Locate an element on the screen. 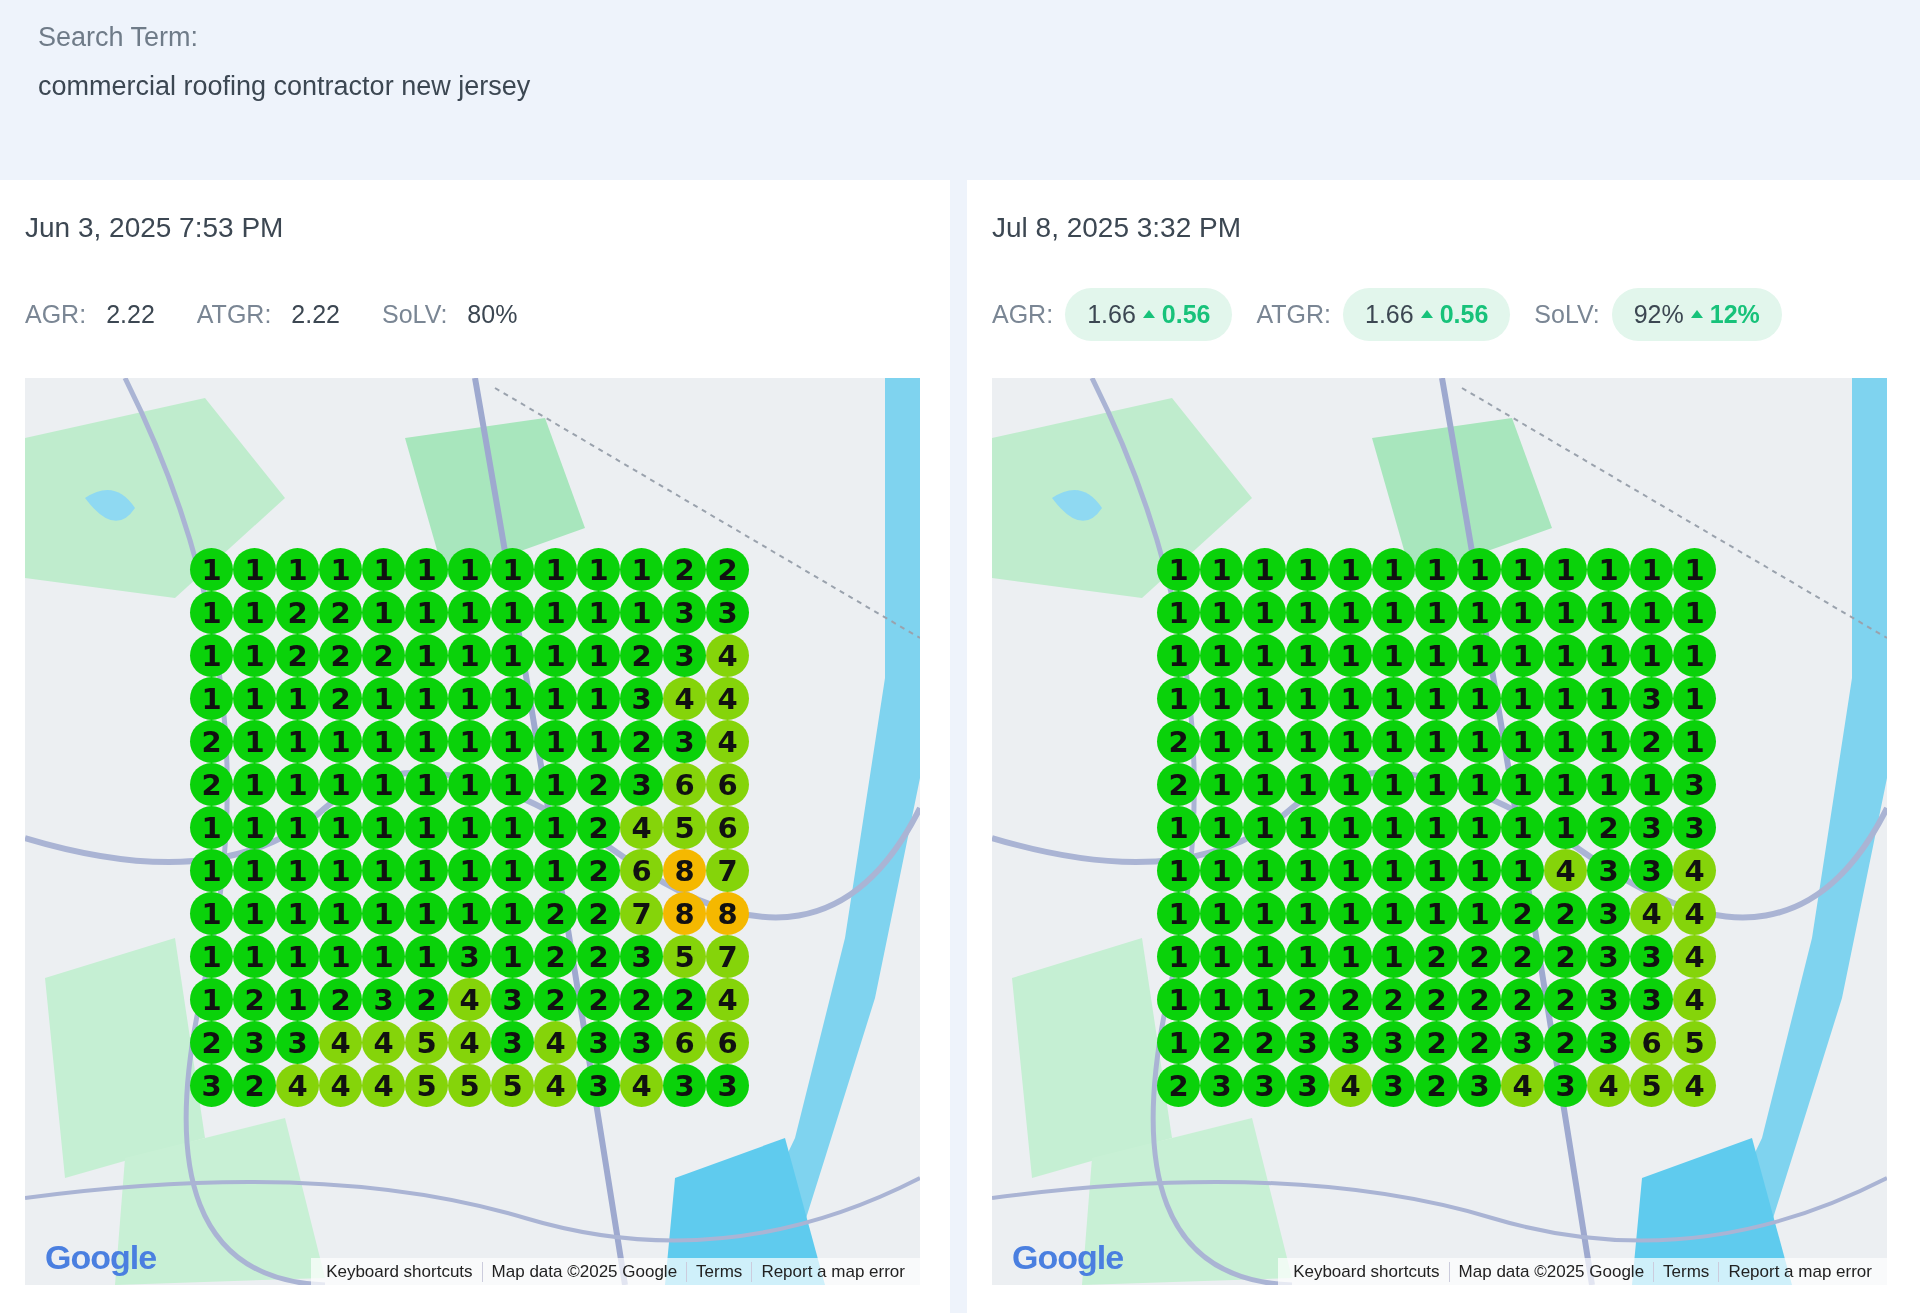 The image size is (1920, 1313). snapshot-date: Jun 3, 2025 7:53 PM is located at coordinates (155, 228).